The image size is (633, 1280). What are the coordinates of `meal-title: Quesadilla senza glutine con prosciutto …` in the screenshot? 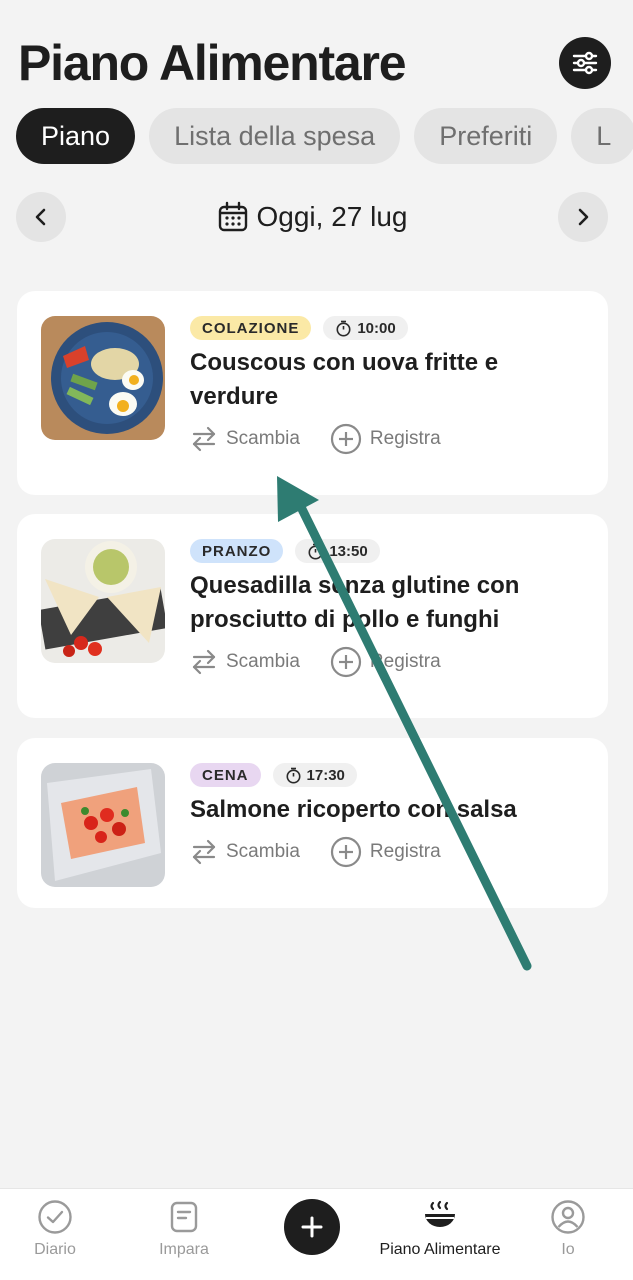 It's located at (355, 602).